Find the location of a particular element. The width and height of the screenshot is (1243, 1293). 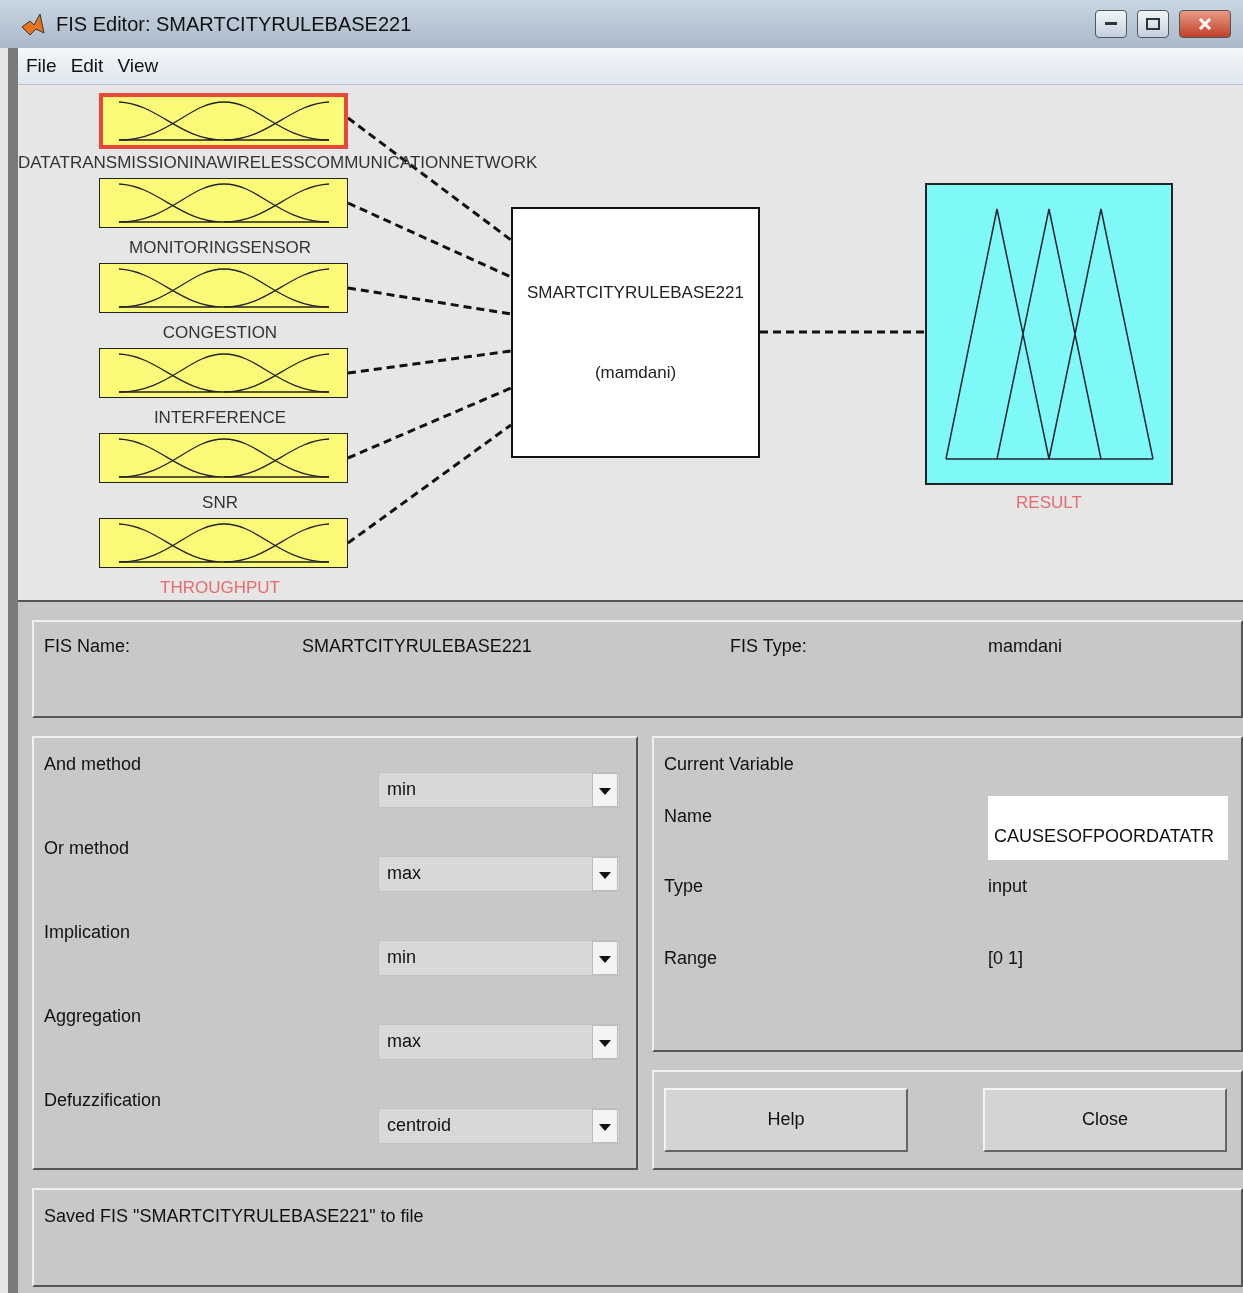

menu-item: File is located at coordinates (41, 66).